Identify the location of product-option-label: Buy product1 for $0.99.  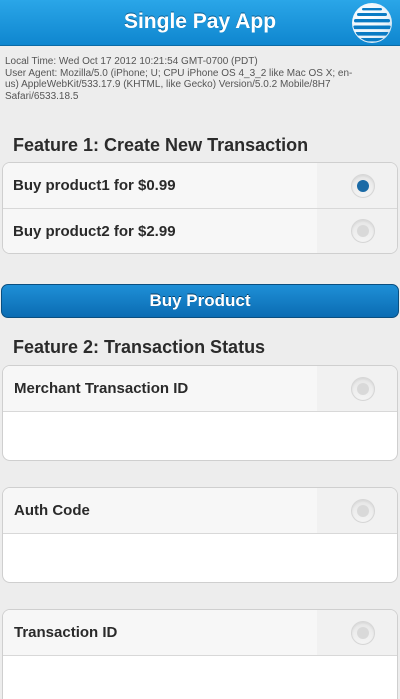
(160, 185).